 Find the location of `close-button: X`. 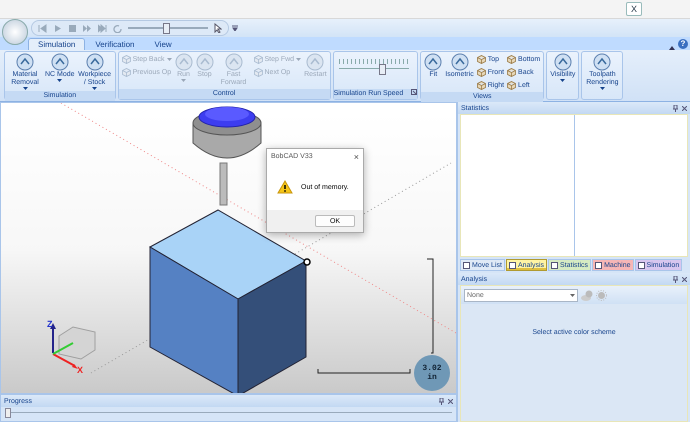

close-button: X is located at coordinates (634, 9).